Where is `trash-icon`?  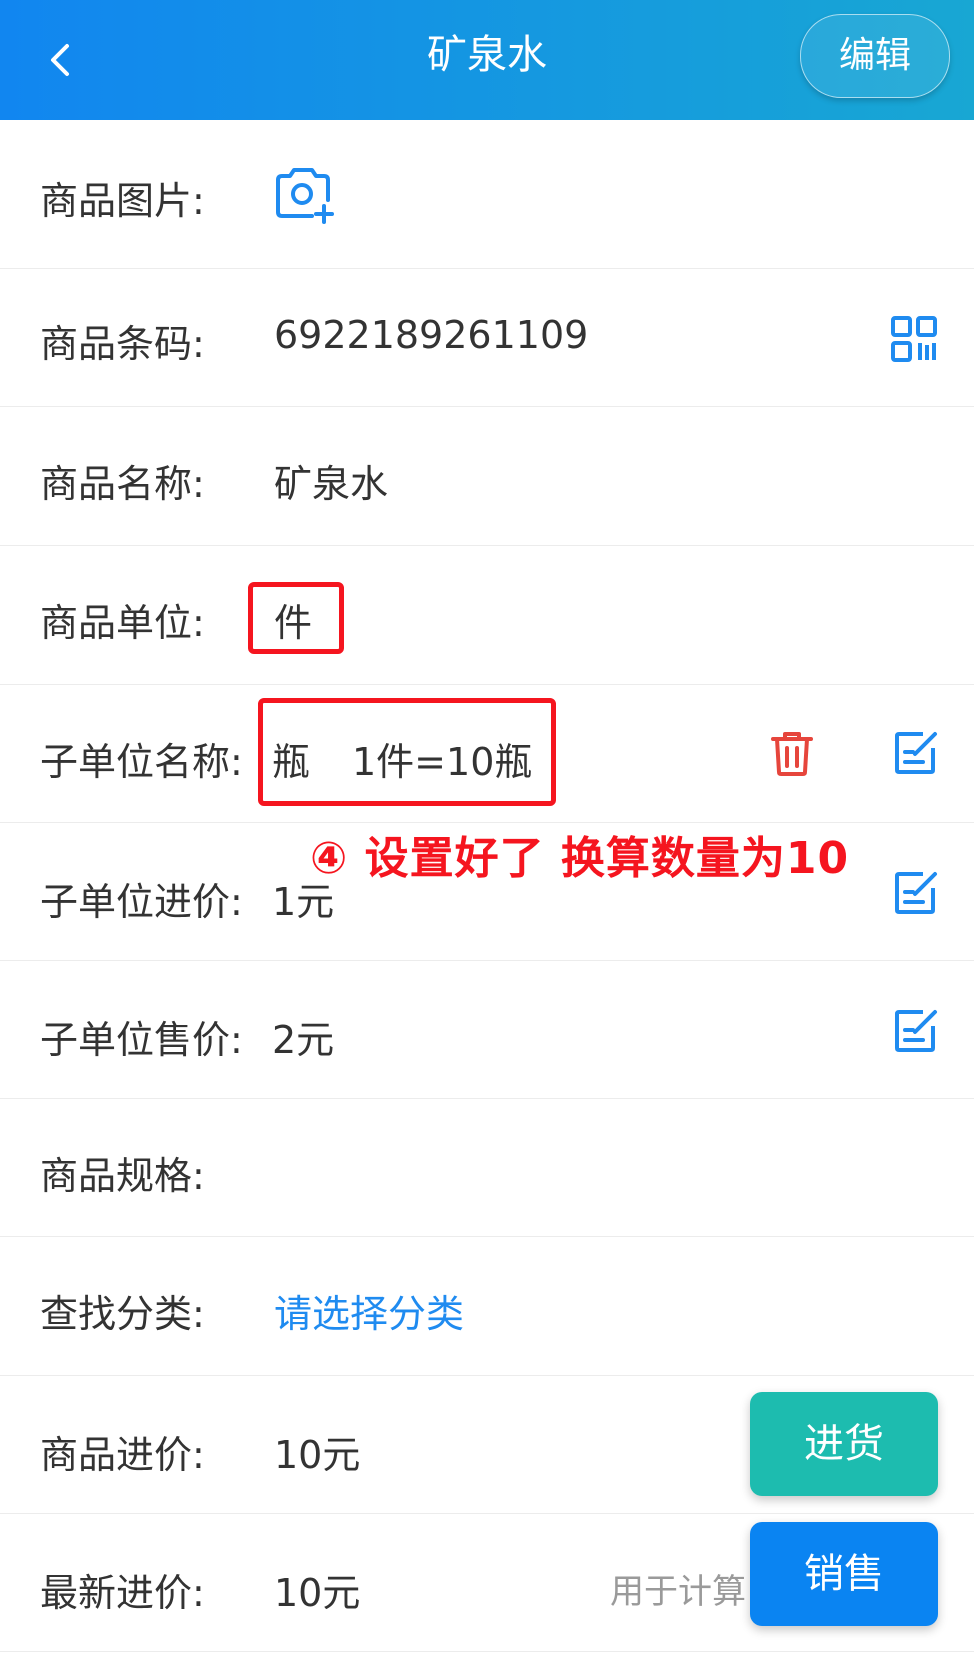
trash-icon is located at coordinates (792, 754).